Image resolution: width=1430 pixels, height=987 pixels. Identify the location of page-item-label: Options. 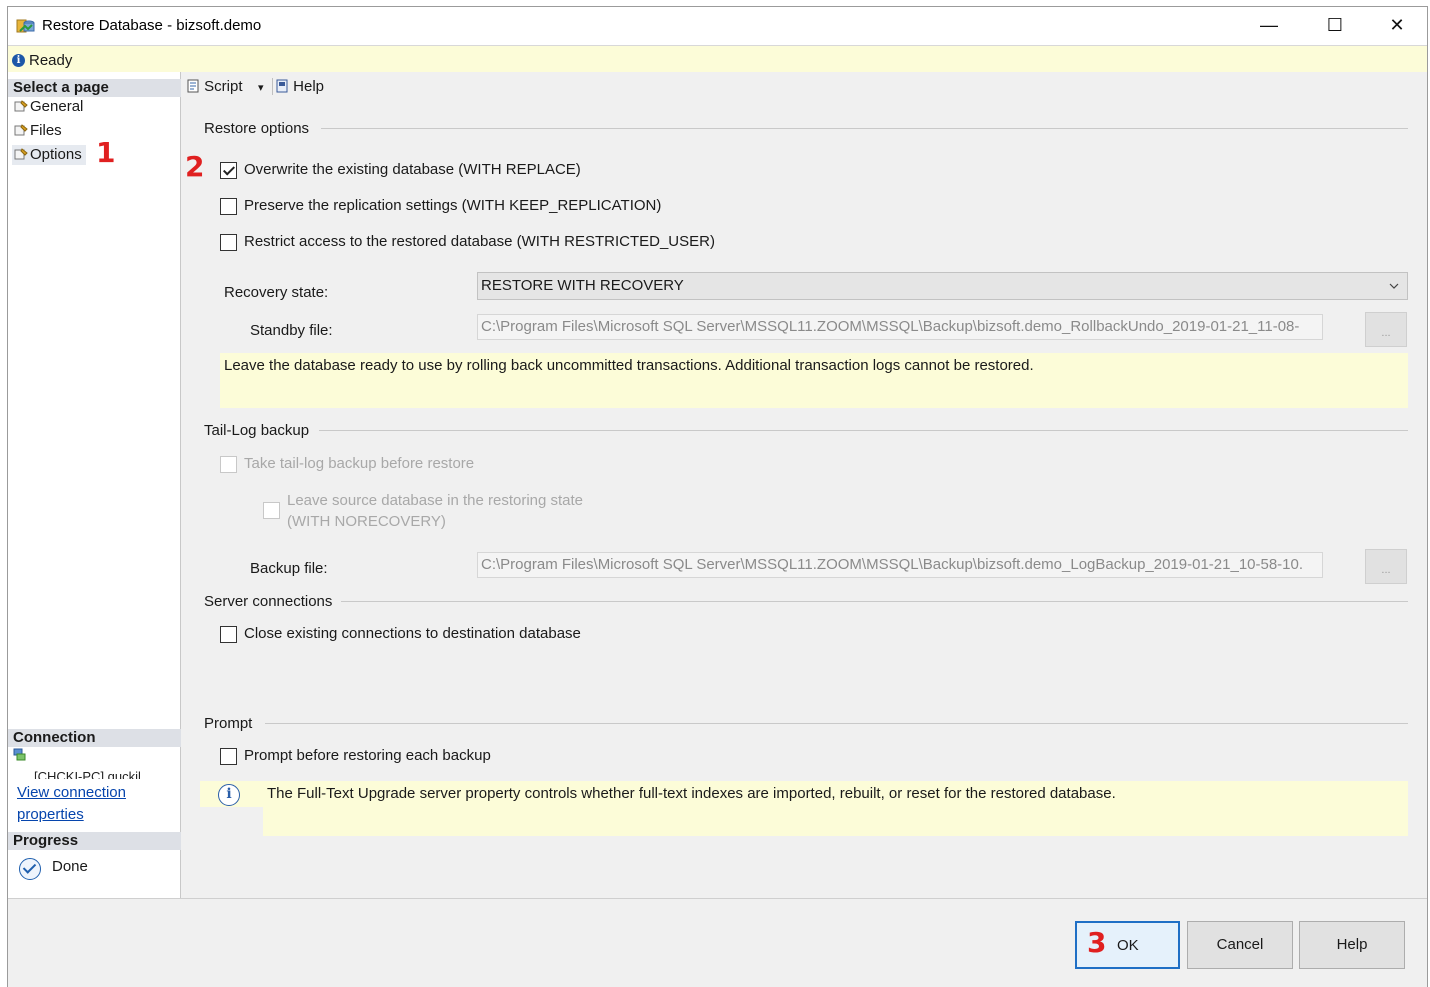
(56, 154).